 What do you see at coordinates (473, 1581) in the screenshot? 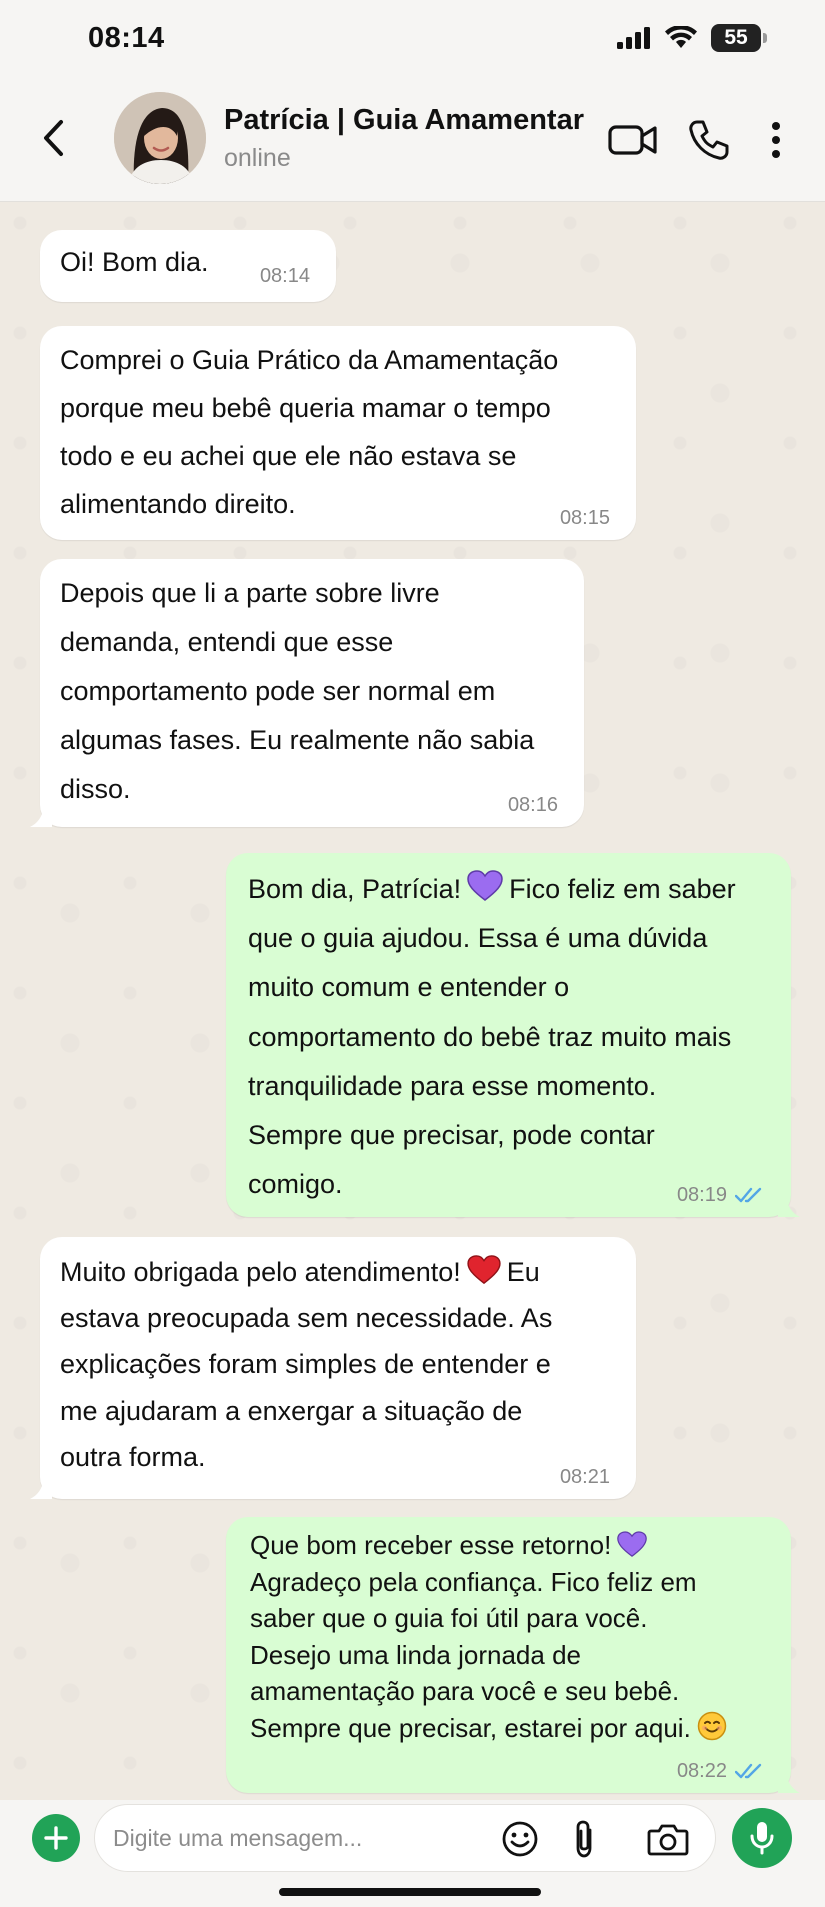
I see `message-line: Agradeço pela confiança. Fico feliz em` at bounding box center [473, 1581].